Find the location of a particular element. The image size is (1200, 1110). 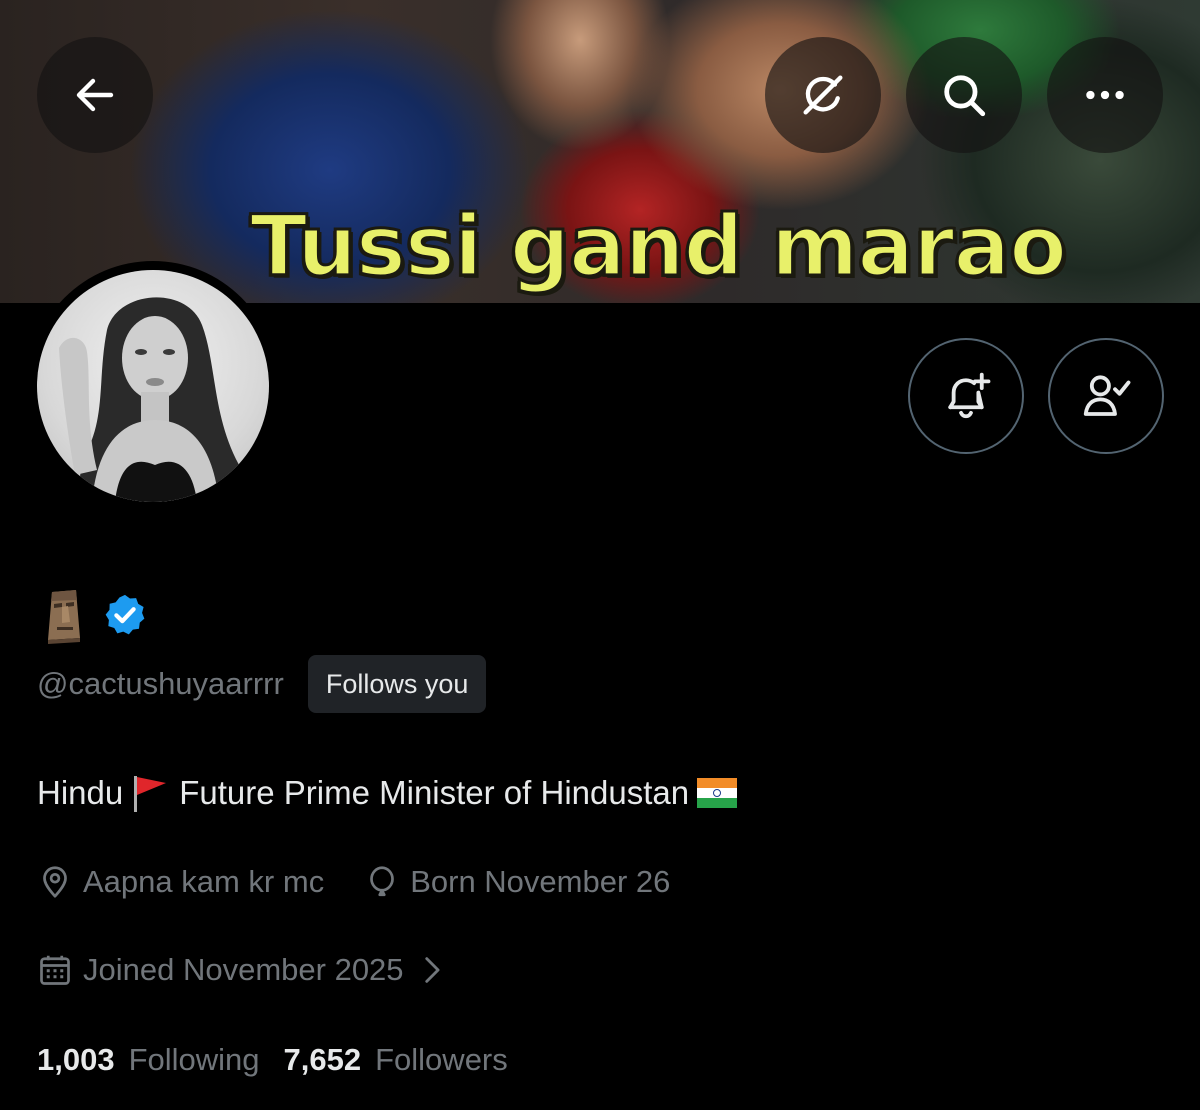

search-button is located at coordinates (964, 95).